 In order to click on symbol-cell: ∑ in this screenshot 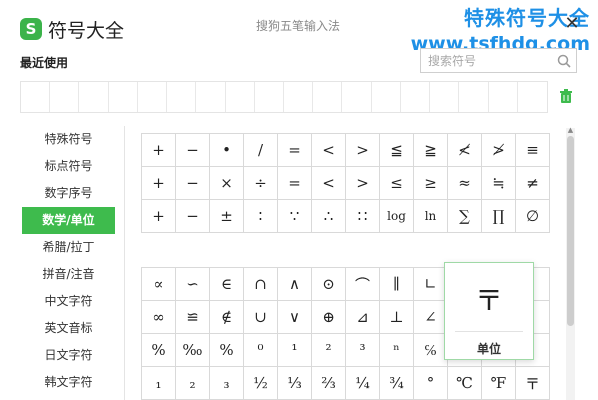, I will do `click(465, 216)`.